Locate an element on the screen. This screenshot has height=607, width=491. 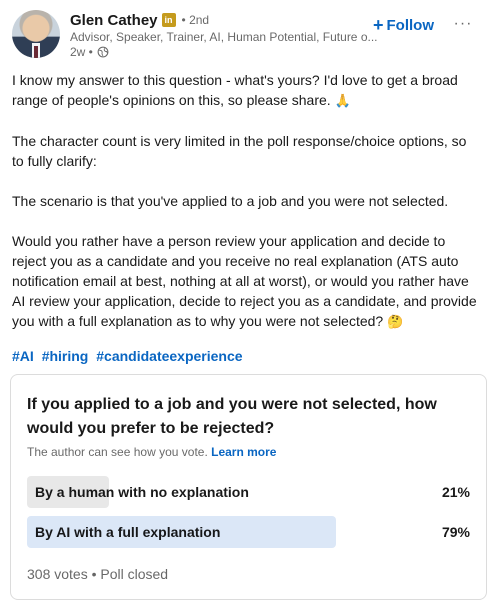
poll-footer: 308 votes • Poll closed is located at coordinates (98, 574).